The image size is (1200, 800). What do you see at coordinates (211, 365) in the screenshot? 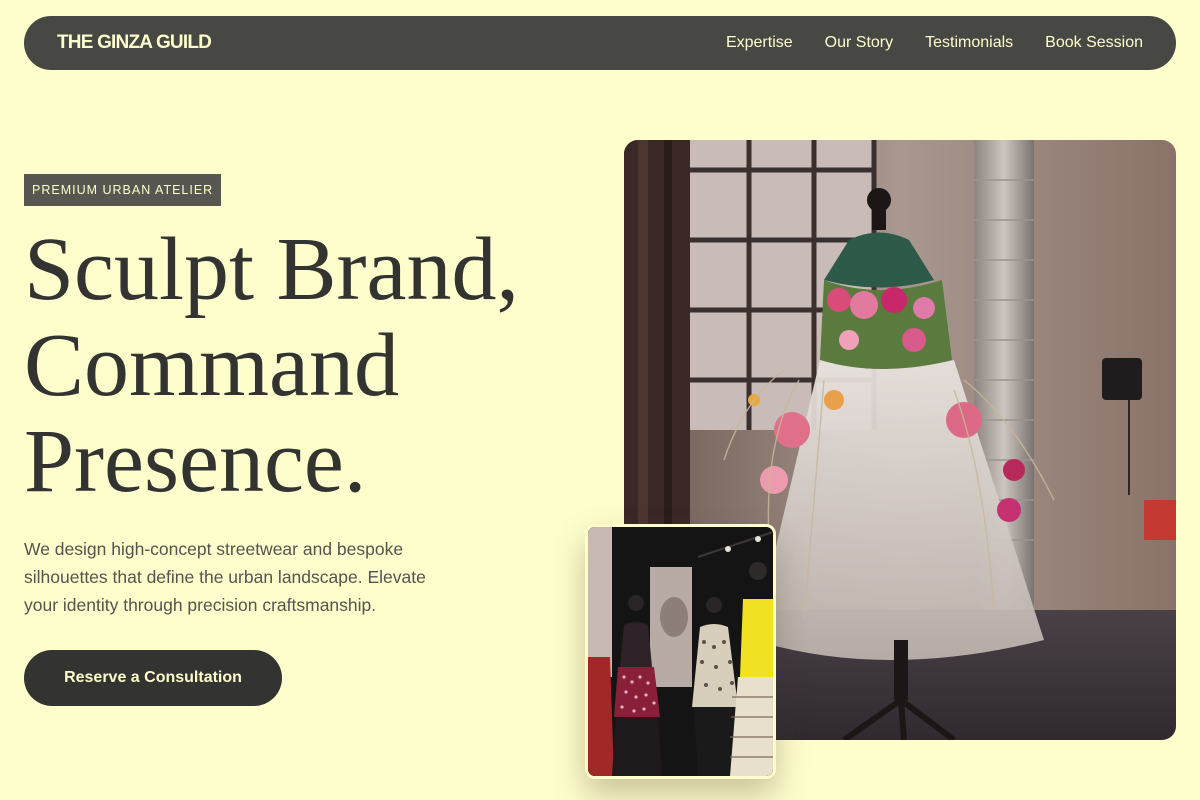
I see `headline-line-2: Command` at bounding box center [211, 365].